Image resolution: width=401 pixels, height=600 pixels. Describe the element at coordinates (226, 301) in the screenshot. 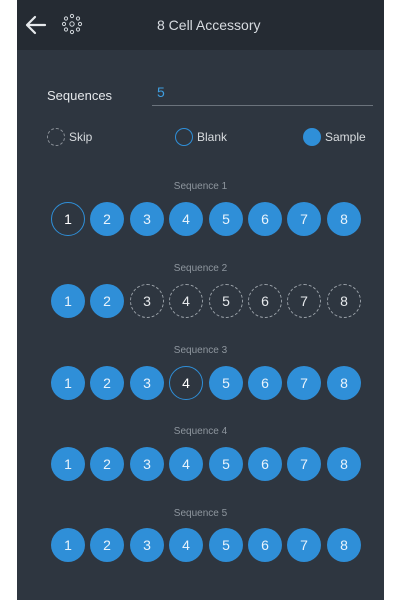

I see `cell-button-skip: 5` at that location.